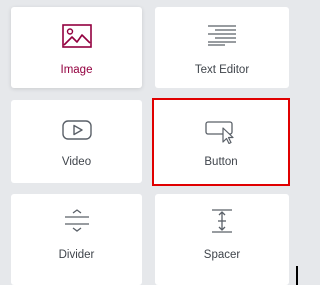  What do you see at coordinates (222, 47) in the screenshot?
I see `widget-text-editor: Text Editor` at bounding box center [222, 47].